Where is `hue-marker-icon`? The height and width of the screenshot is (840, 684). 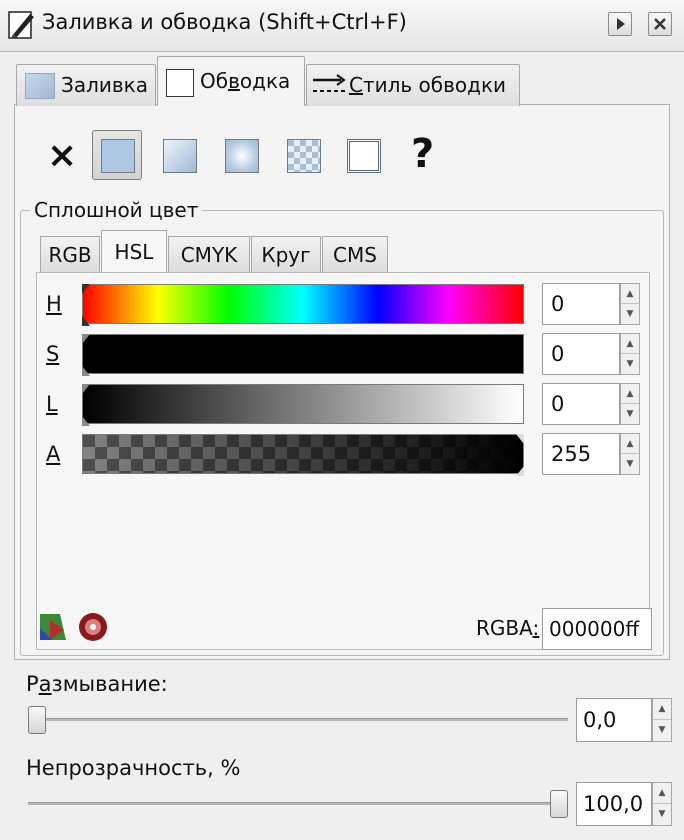
hue-marker-icon is located at coordinates (86, 305).